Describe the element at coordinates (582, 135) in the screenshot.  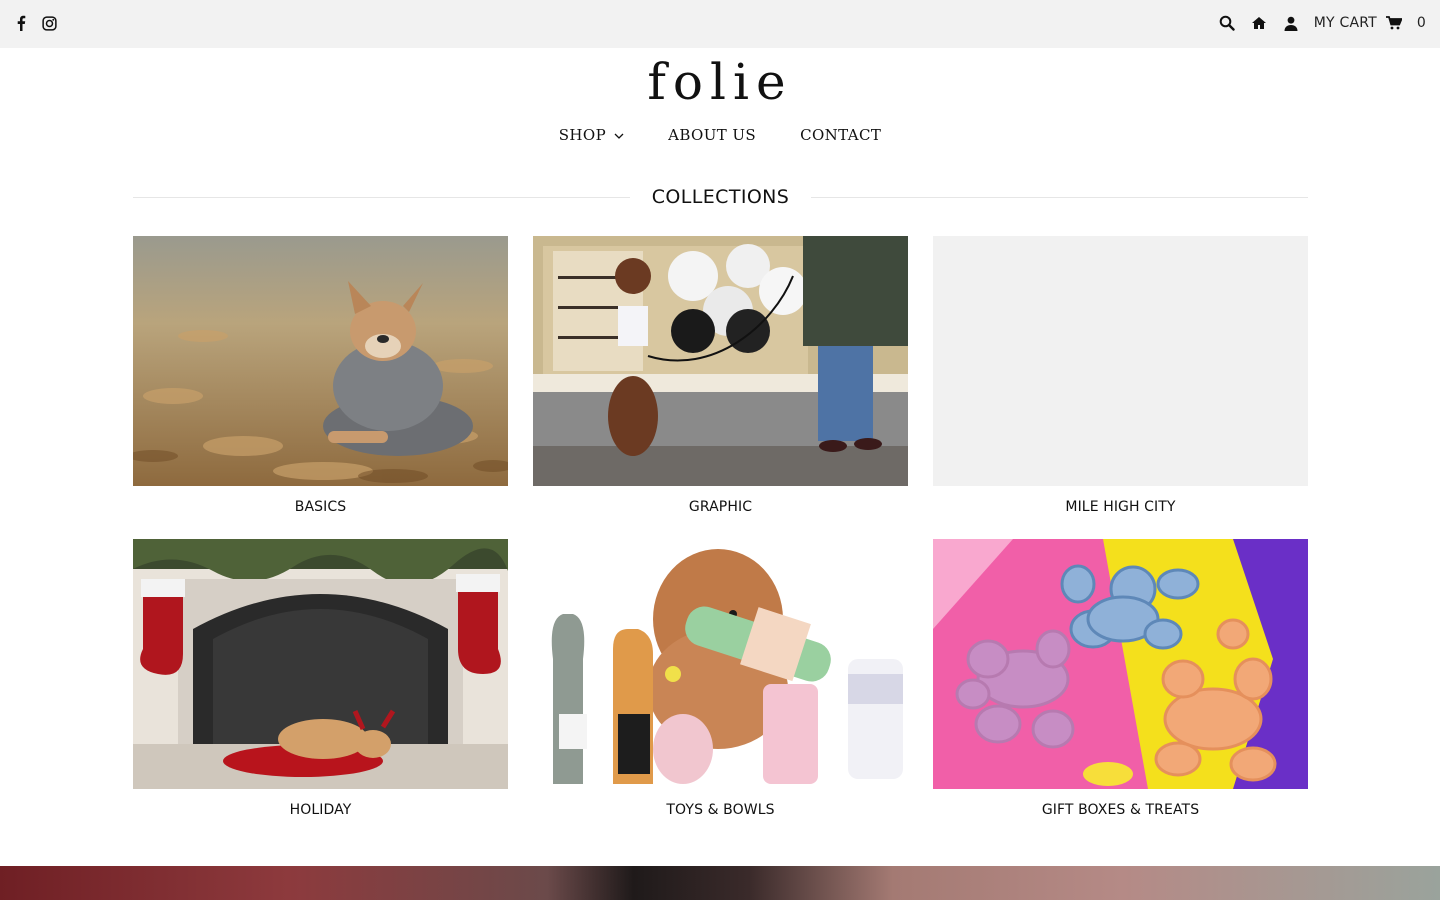
I see `nav-item-label: SHOP` at that location.